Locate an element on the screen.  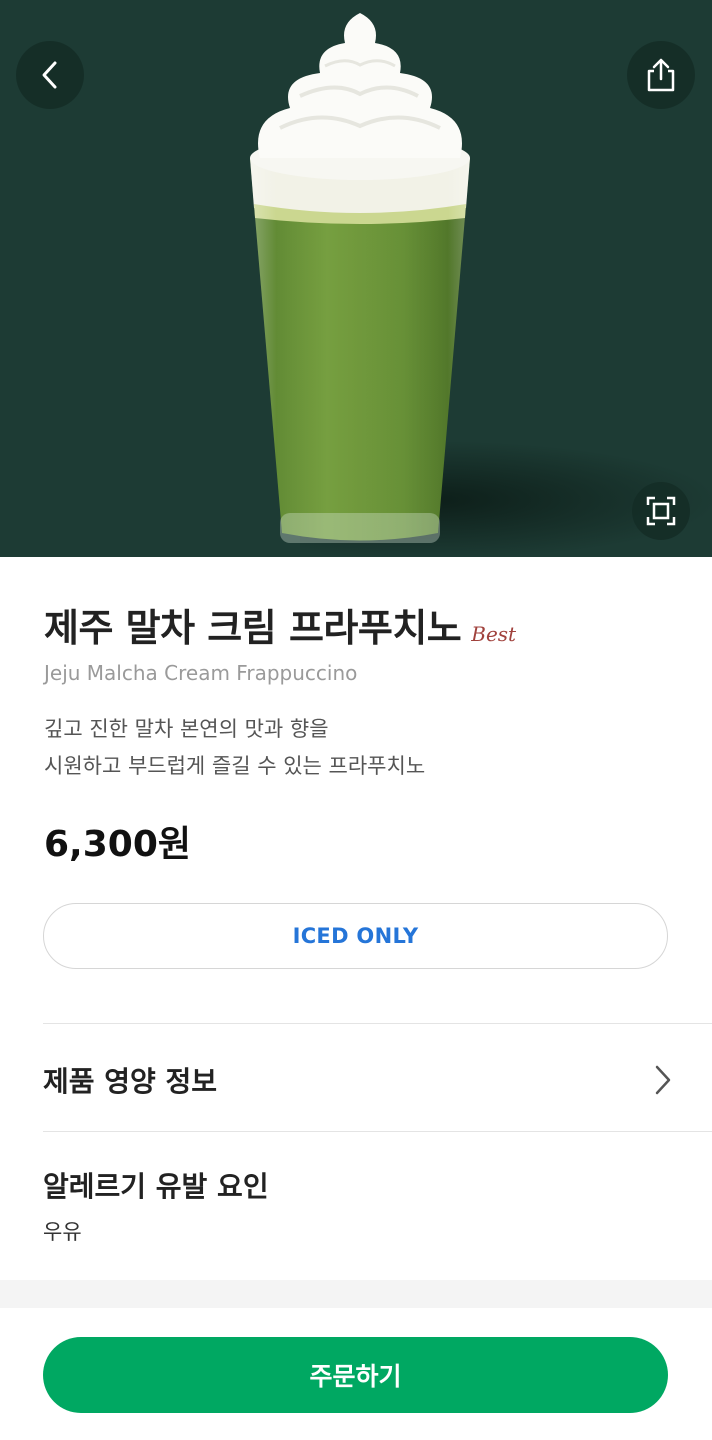
temperature-option-pill: ICED ONLY is located at coordinates (355, 936).